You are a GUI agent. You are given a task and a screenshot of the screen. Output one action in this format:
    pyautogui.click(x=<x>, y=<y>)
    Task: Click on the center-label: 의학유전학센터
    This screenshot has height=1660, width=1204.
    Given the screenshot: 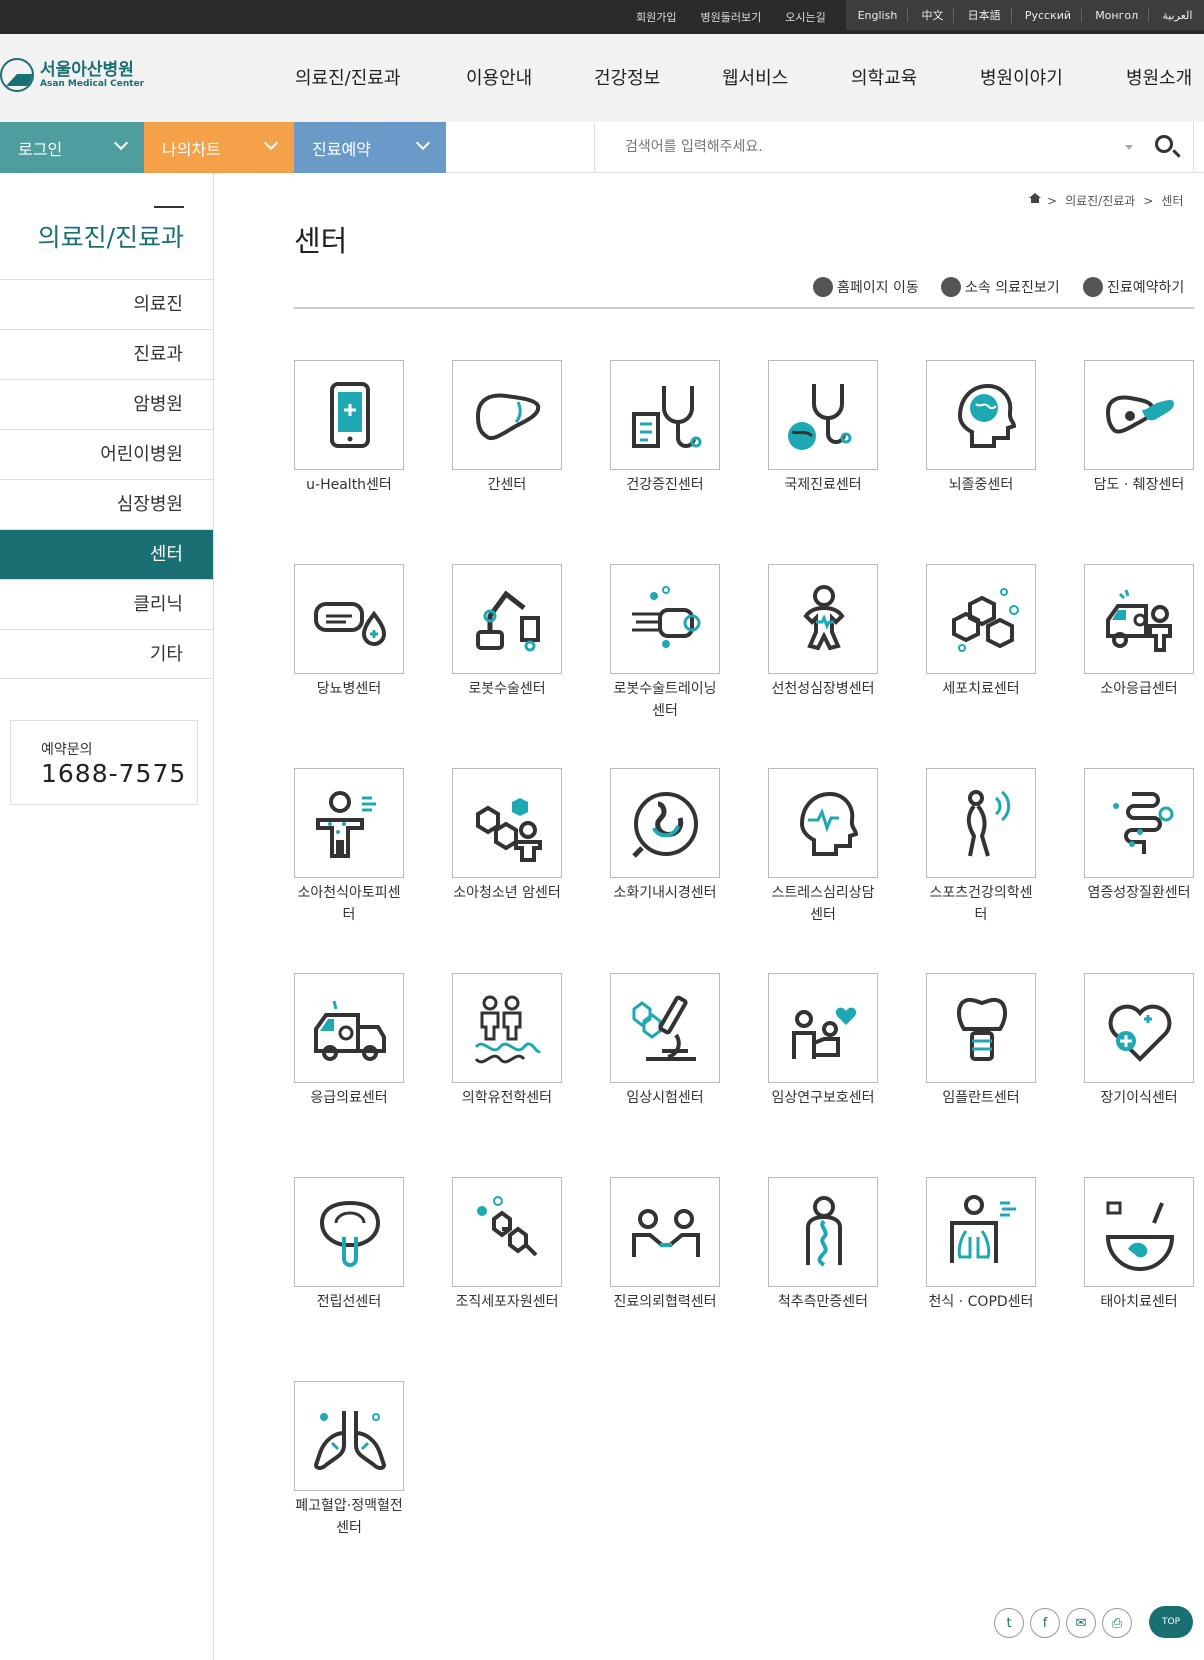 What is the action you would take?
    pyautogui.click(x=507, y=1098)
    